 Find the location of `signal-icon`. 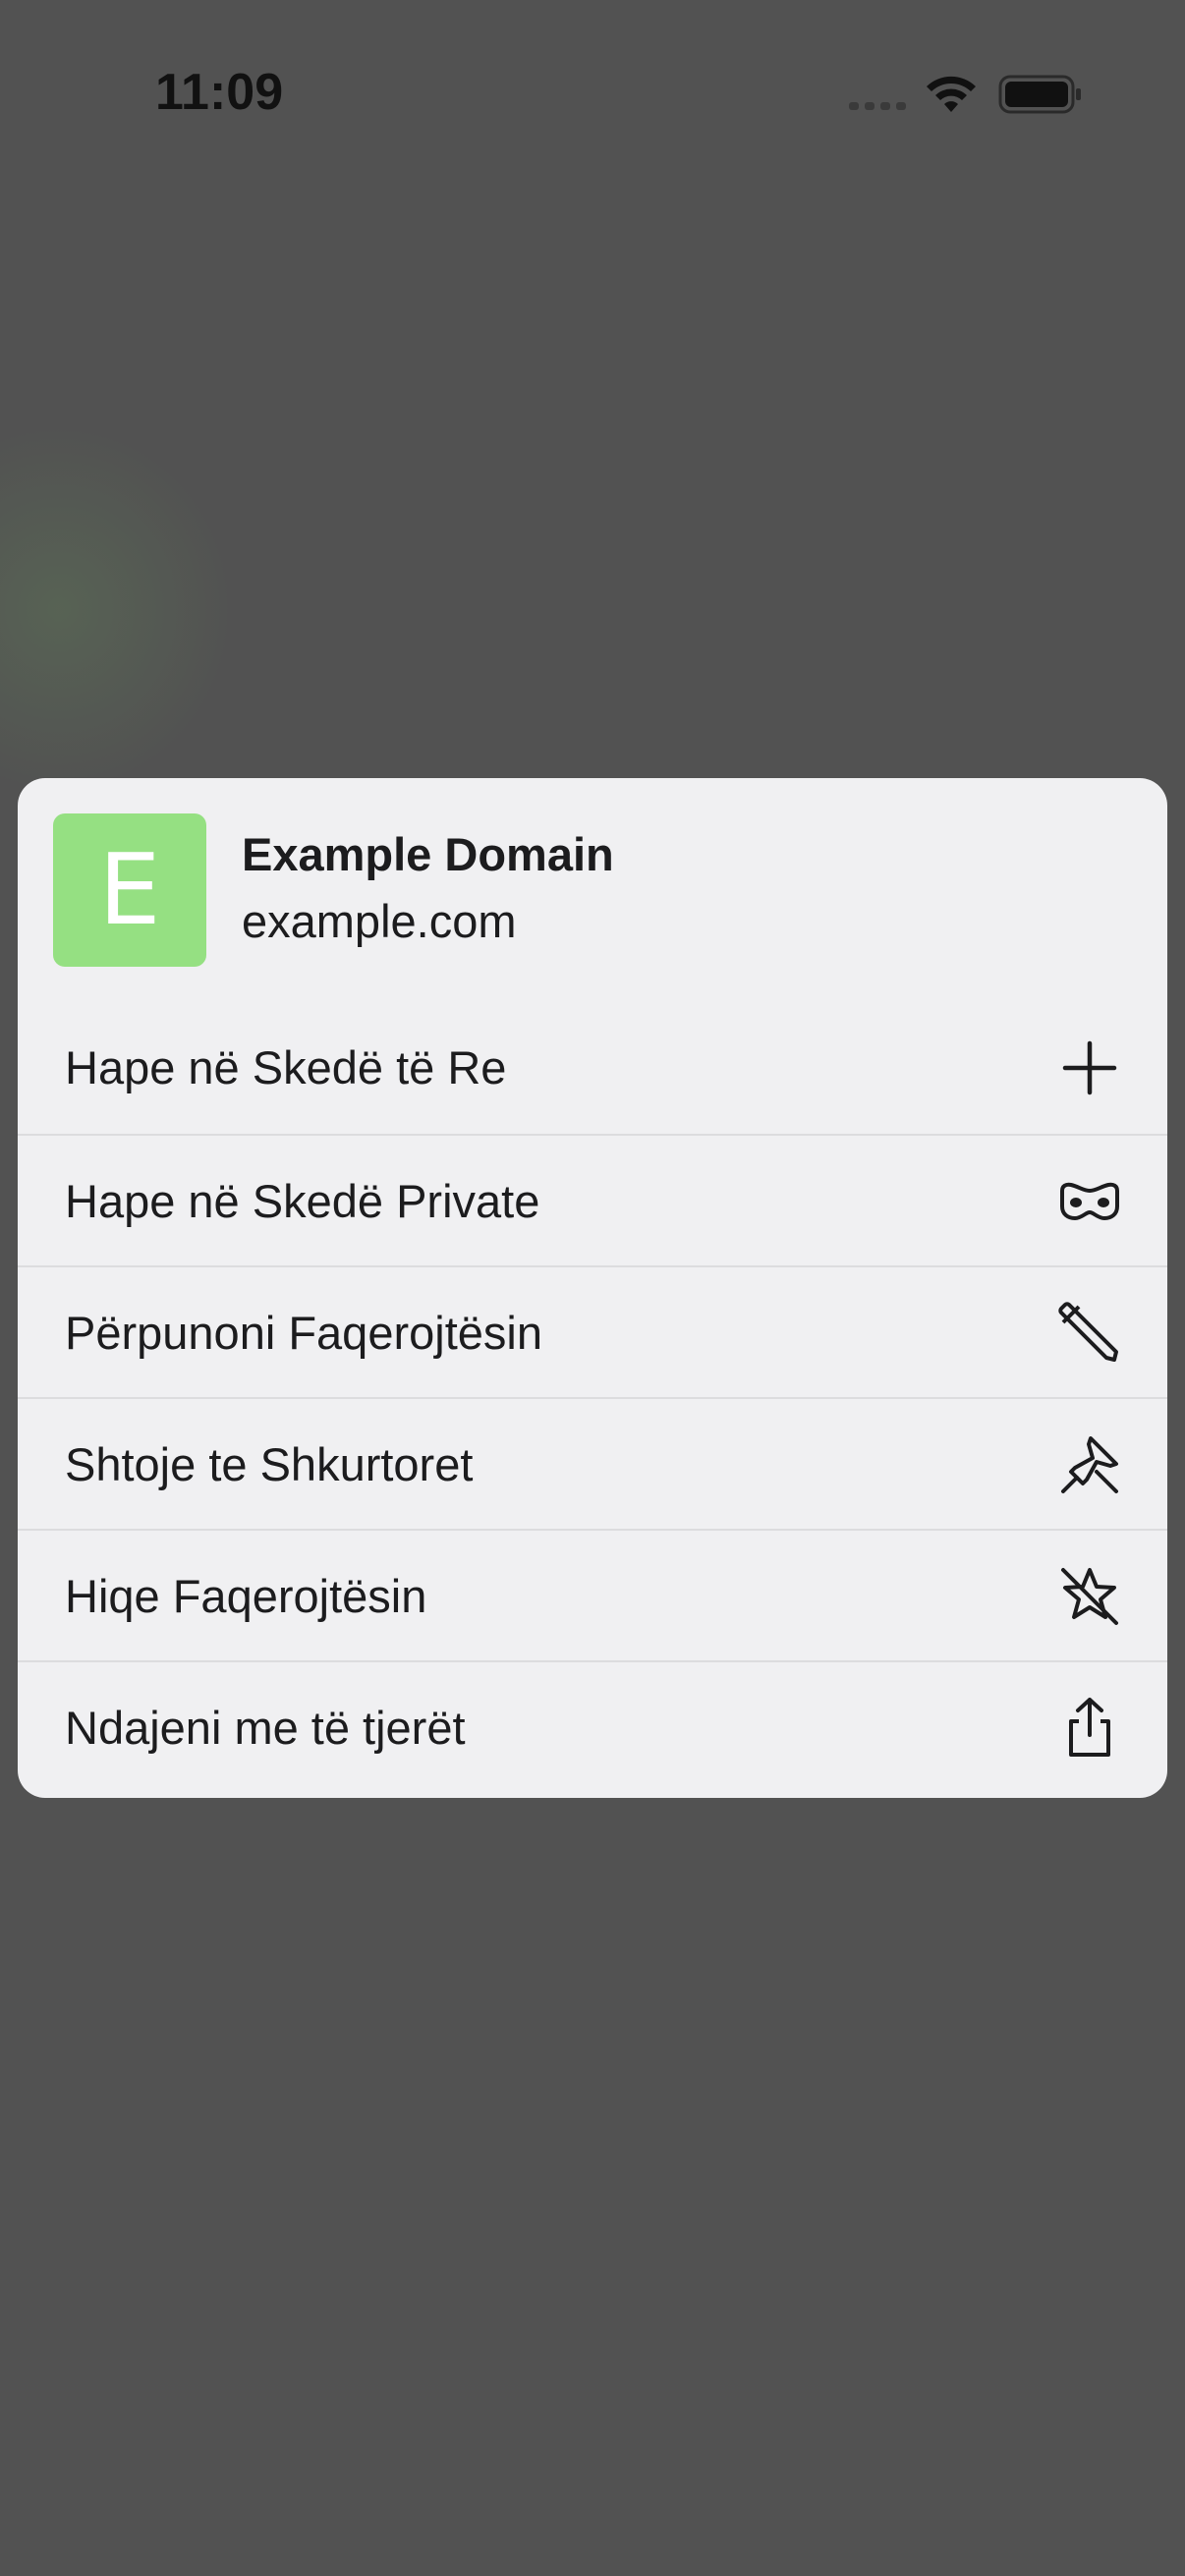

signal-icon is located at coordinates (878, 106).